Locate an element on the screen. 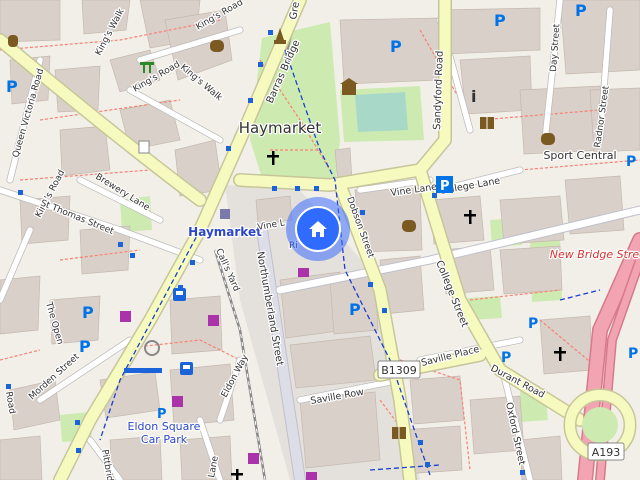 This screenshot has width=640, height=480. label-saville-place: Saville Place is located at coordinates (450, 356).